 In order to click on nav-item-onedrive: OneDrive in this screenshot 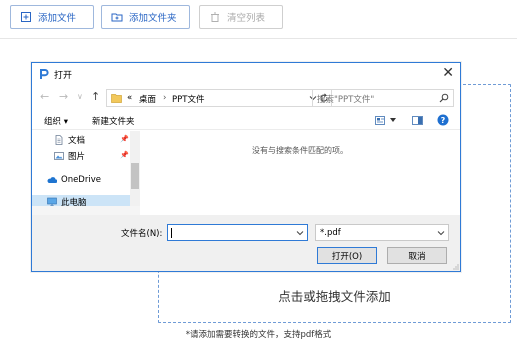, I will do `click(87, 179)`.